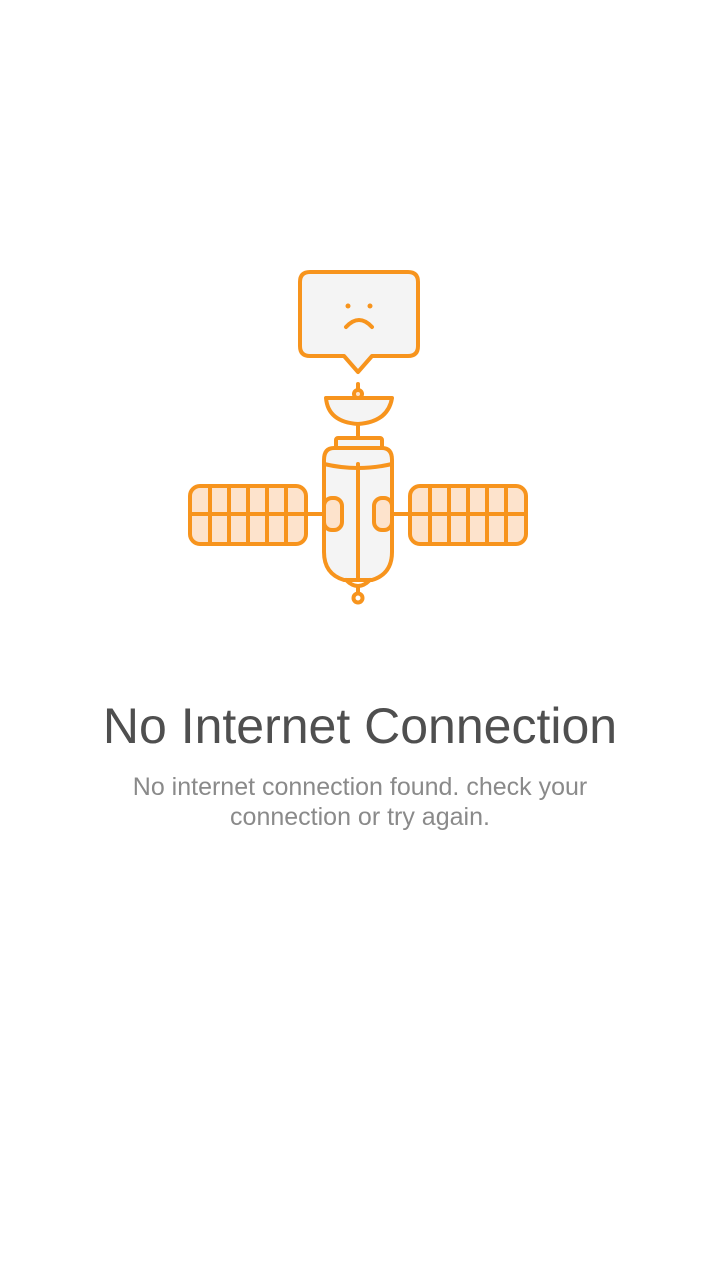 This screenshot has height=1280, width=720. Describe the element at coordinates (358, 437) in the screenshot. I see `satellite-sad-speech-bubble-icon` at that location.